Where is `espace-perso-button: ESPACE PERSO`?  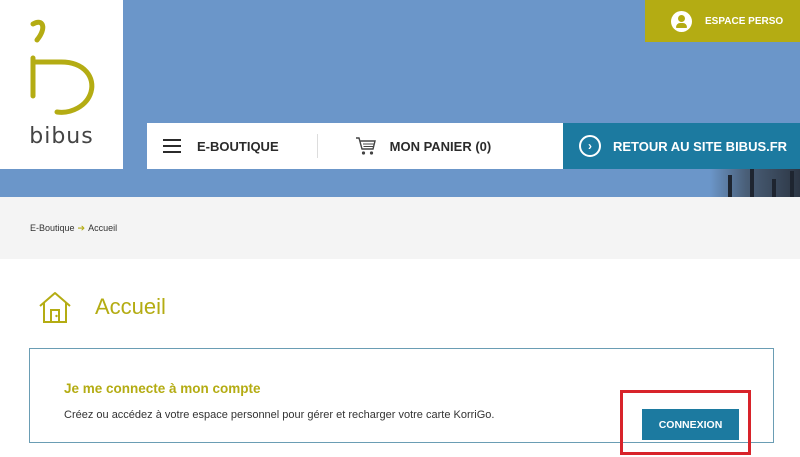
espace-perso-button: ESPACE PERSO is located at coordinates (722, 21).